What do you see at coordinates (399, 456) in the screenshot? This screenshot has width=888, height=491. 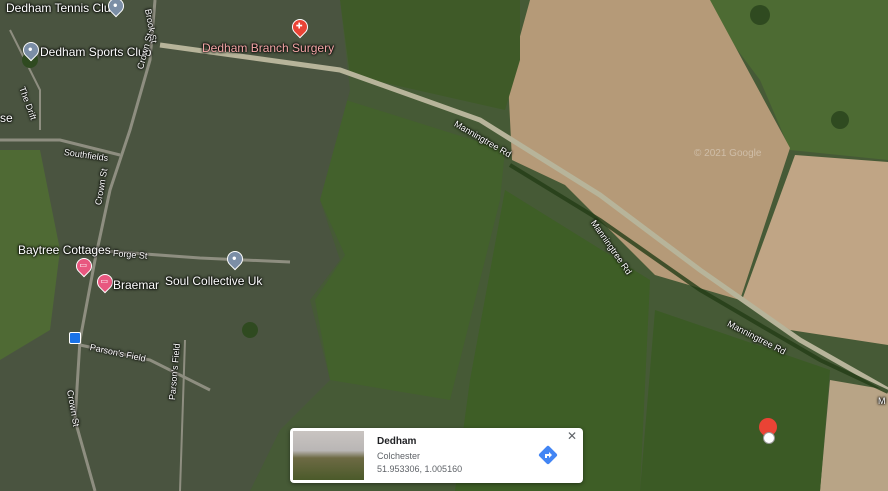 I see `location-subtitle: Colchester` at bounding box center [399, 456].